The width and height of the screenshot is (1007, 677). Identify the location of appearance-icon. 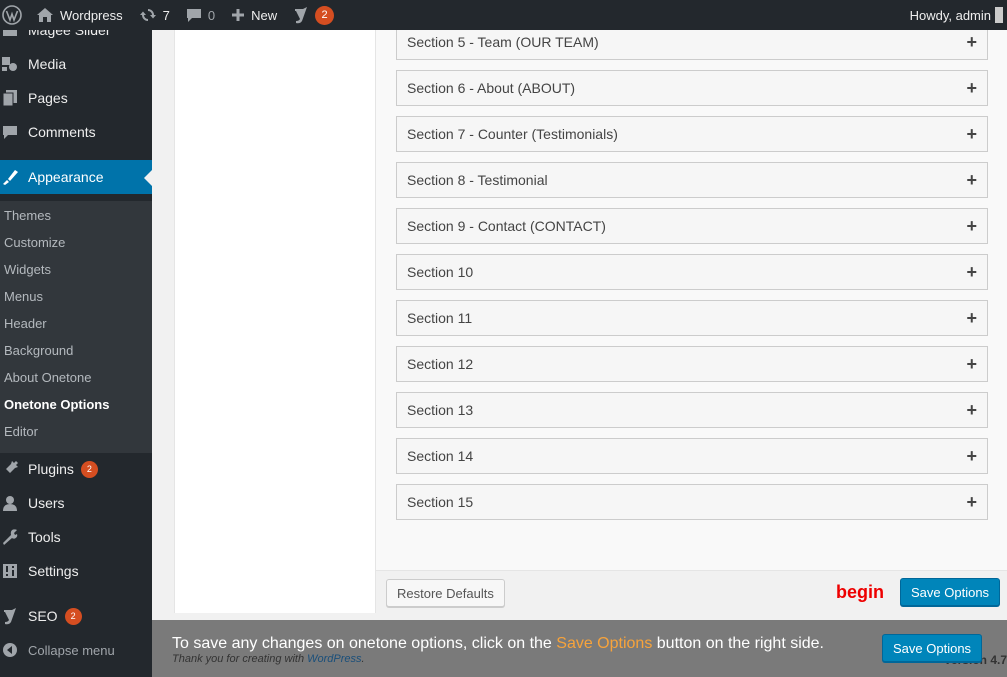
(10, 177).